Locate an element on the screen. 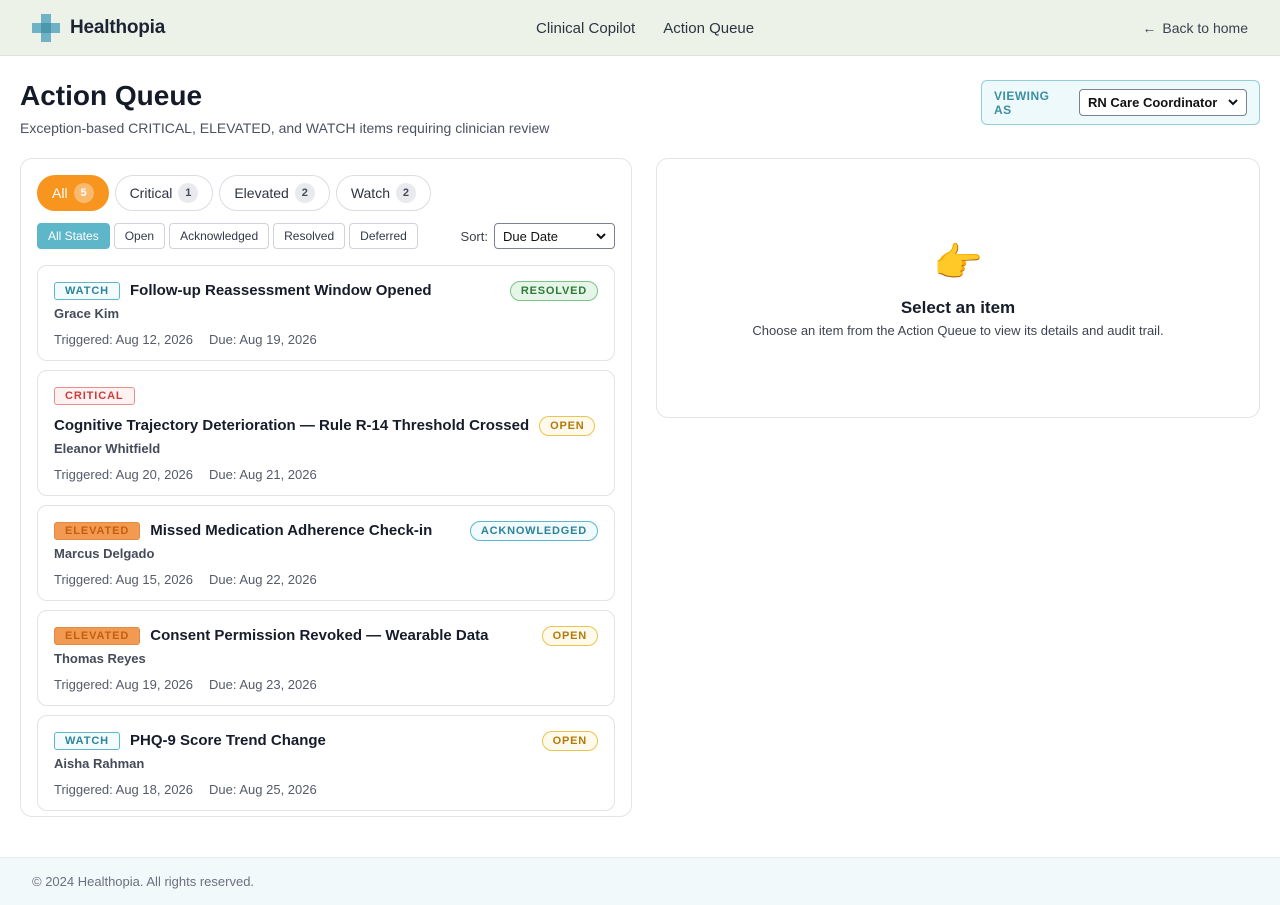  tab-label: Critical is located at coordinates (151, 193).